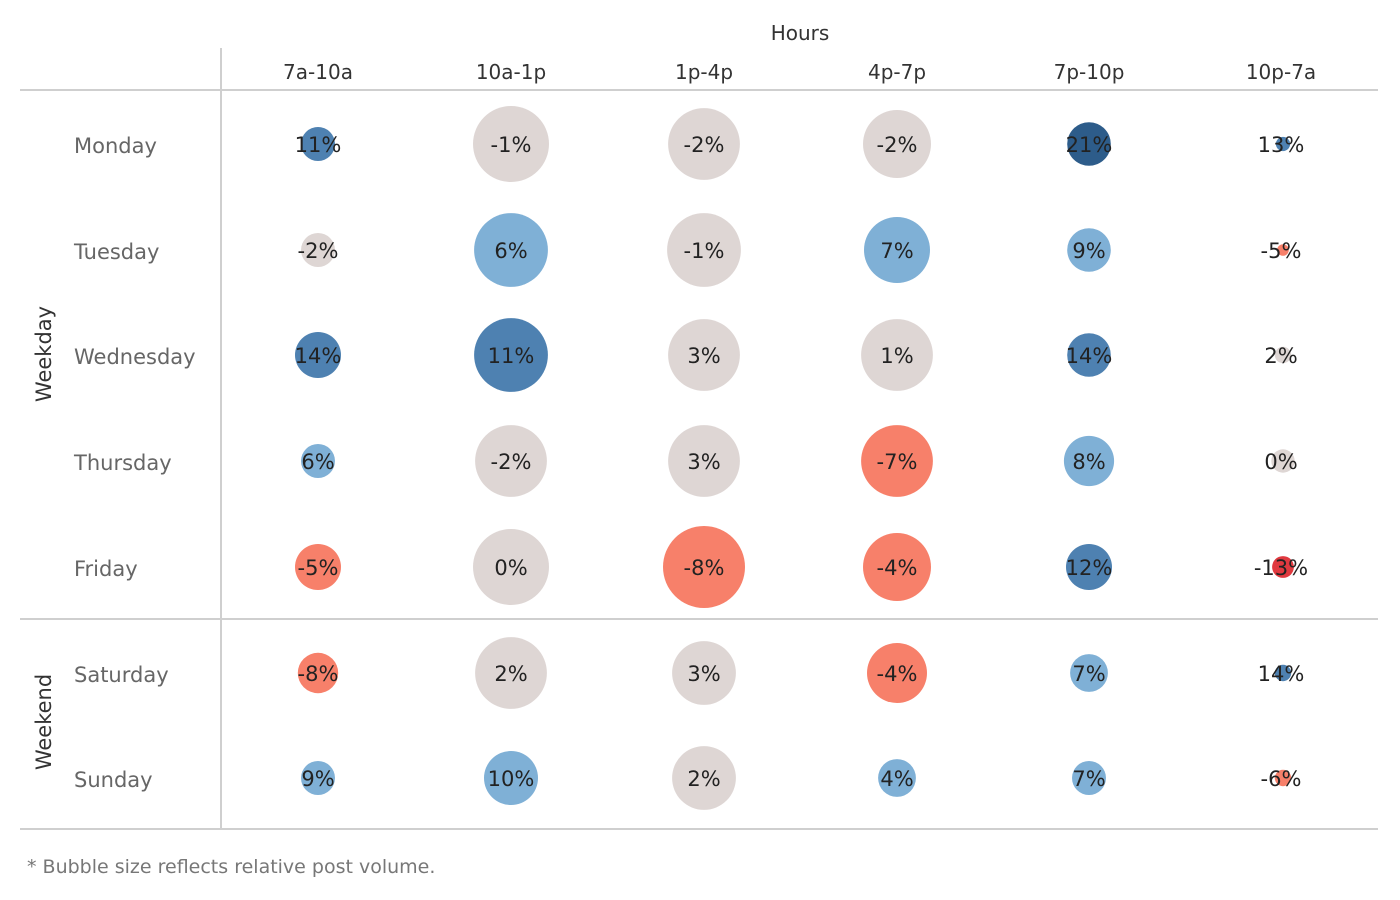  Describe the element at coordinates (116, 252) in the screenshot. I see `row-label: Tuesday` at that location.